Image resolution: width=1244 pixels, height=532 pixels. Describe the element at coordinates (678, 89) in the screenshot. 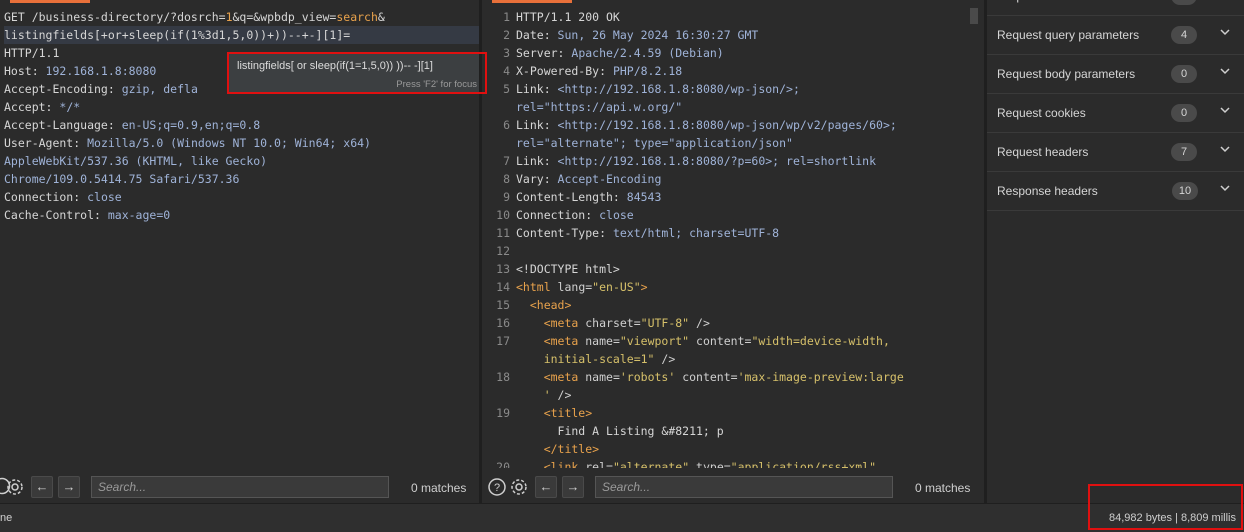

I see `response-token: <http://192.168.1.8:8080/wp-json/>;` at that location.